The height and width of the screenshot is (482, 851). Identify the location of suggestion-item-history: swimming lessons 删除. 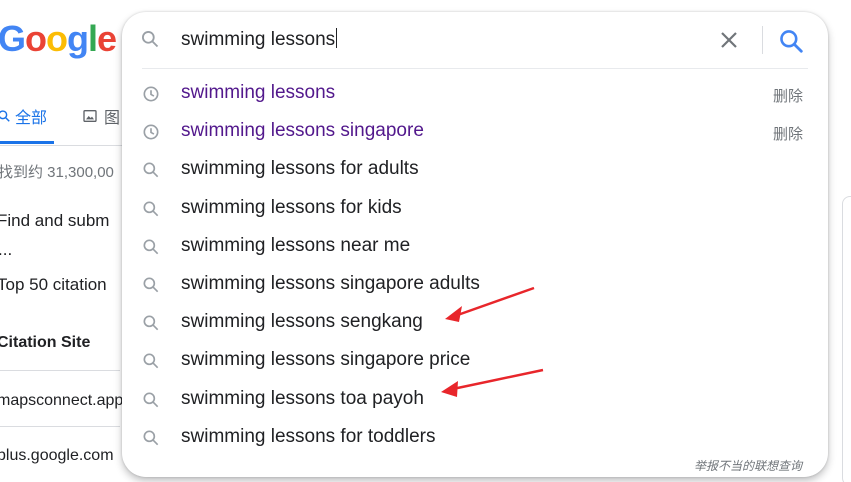
(475, 93).